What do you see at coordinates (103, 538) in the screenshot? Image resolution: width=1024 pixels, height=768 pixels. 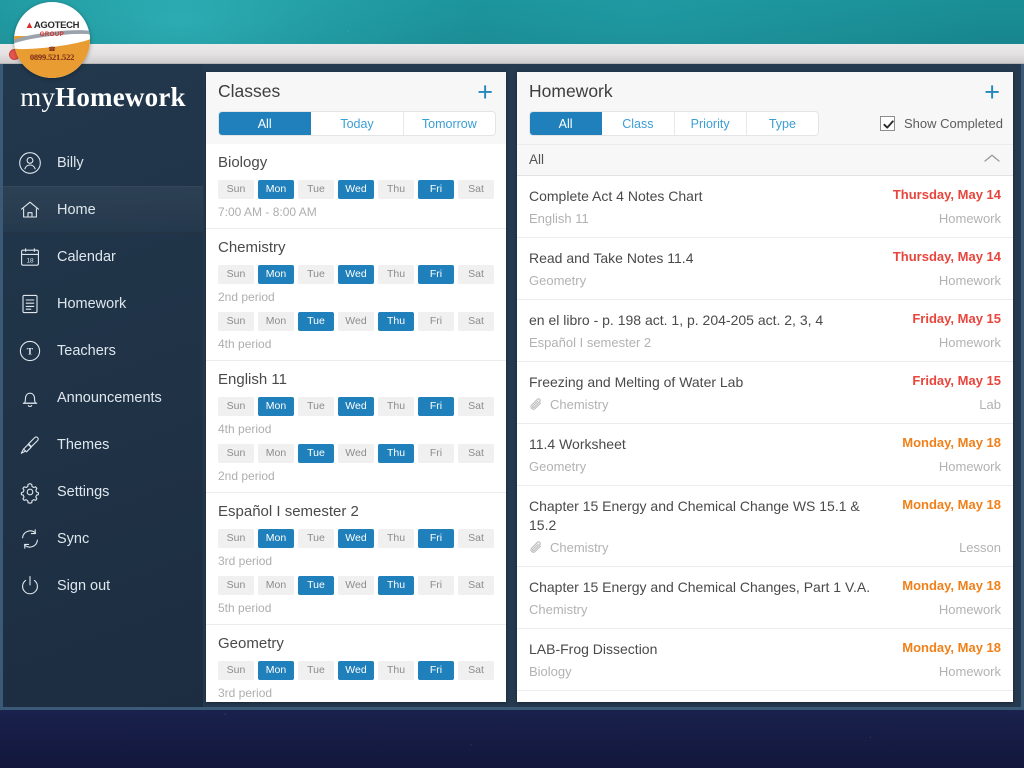 I see `sidebar-item-sync: Sync` at bounding box center [103, 538].